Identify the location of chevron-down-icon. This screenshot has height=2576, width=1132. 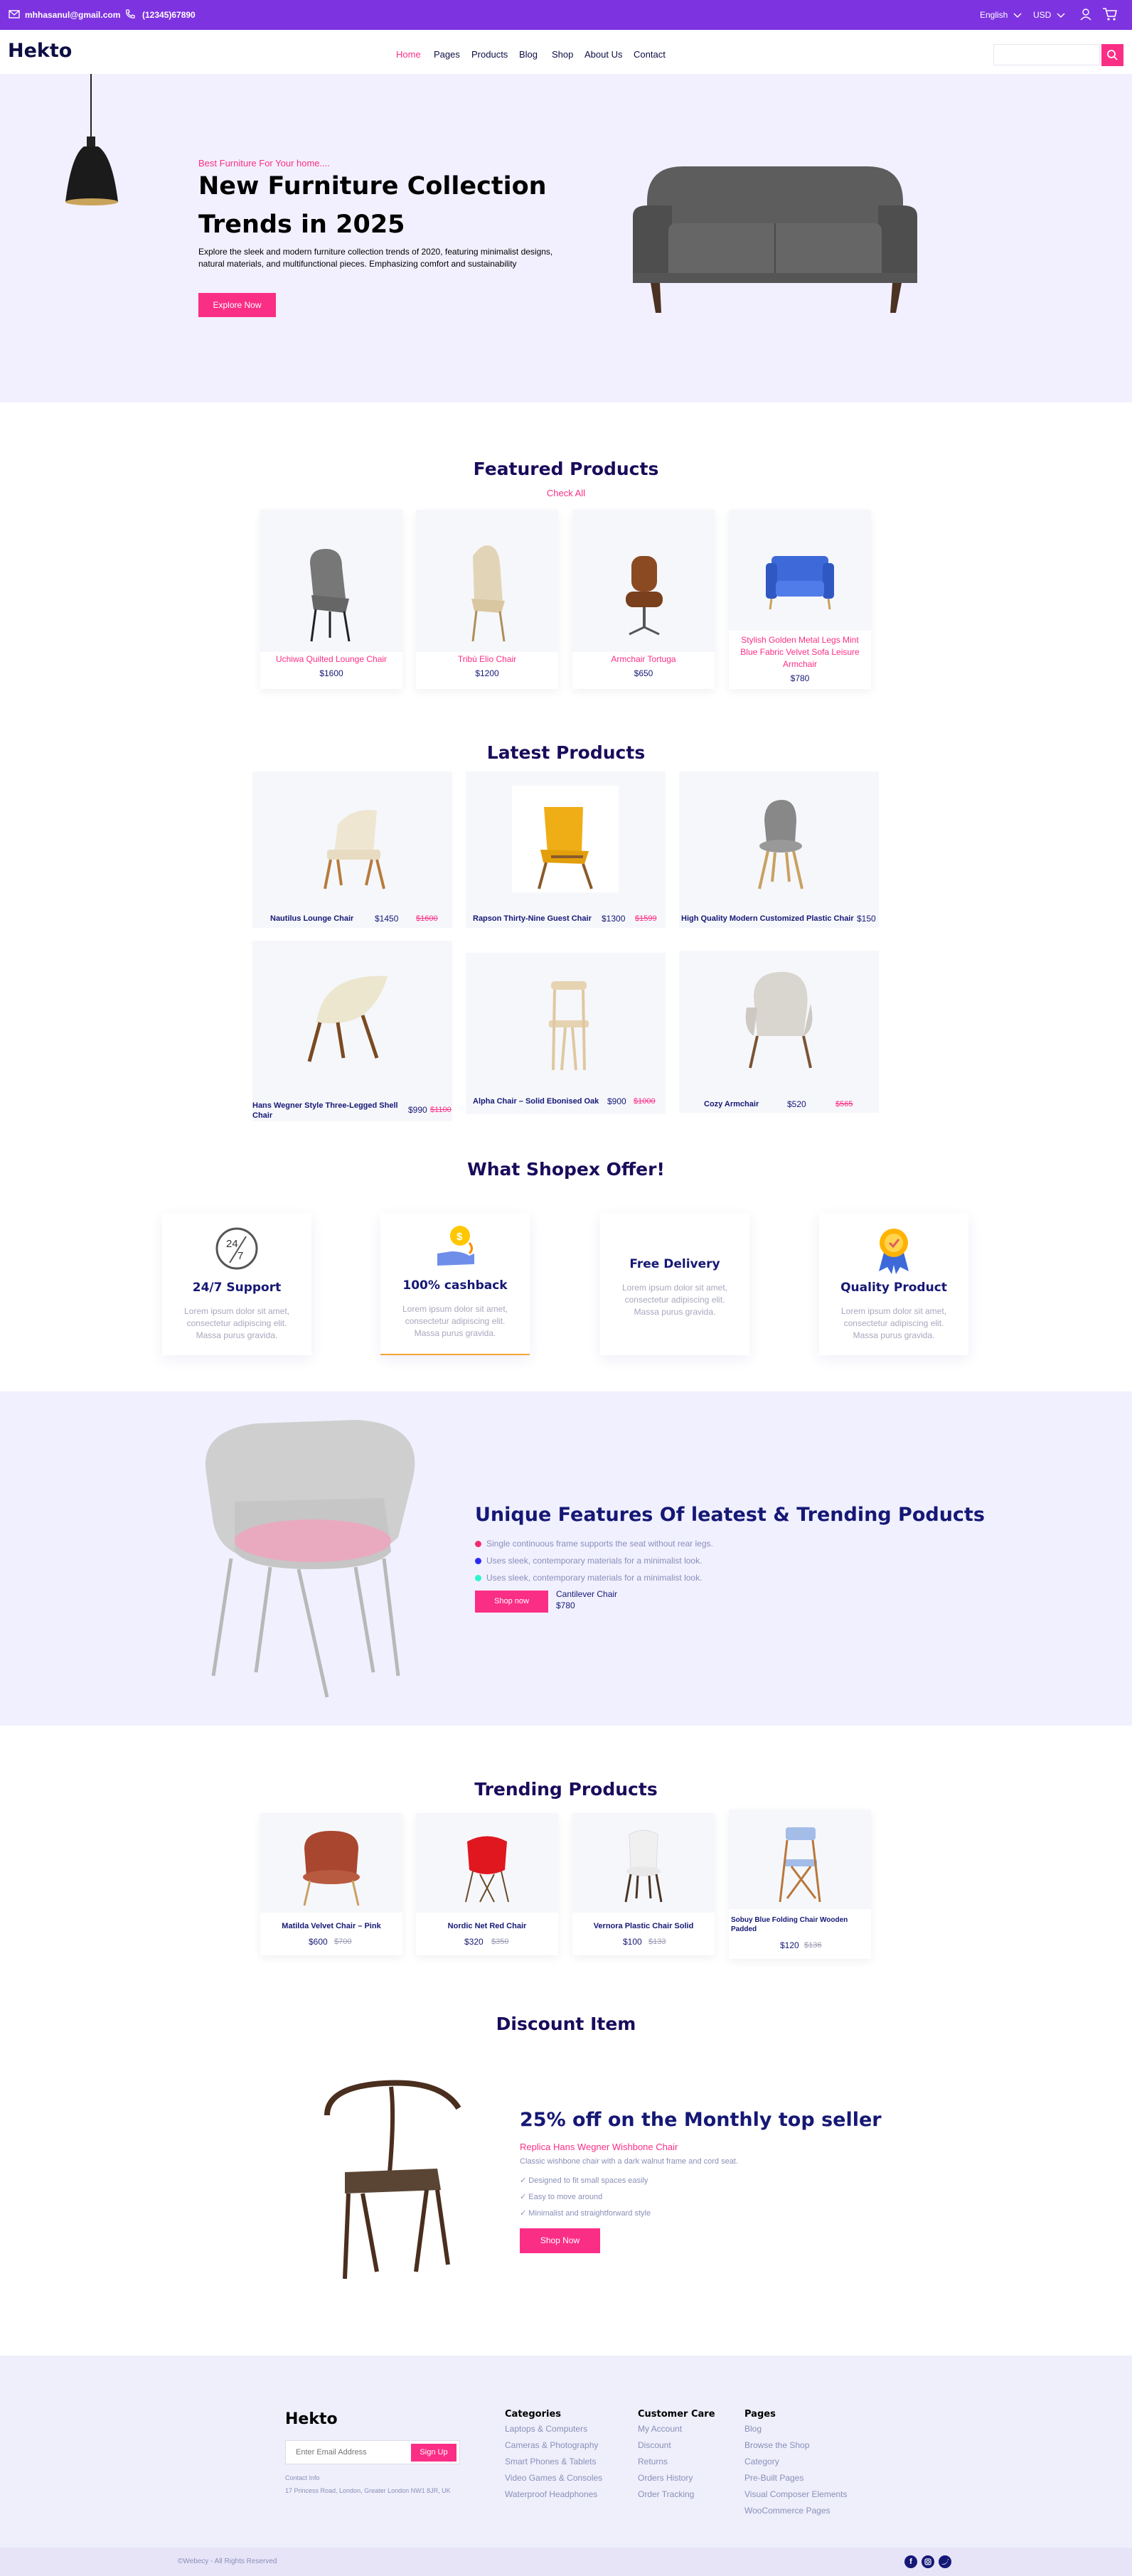
(1061, 16).